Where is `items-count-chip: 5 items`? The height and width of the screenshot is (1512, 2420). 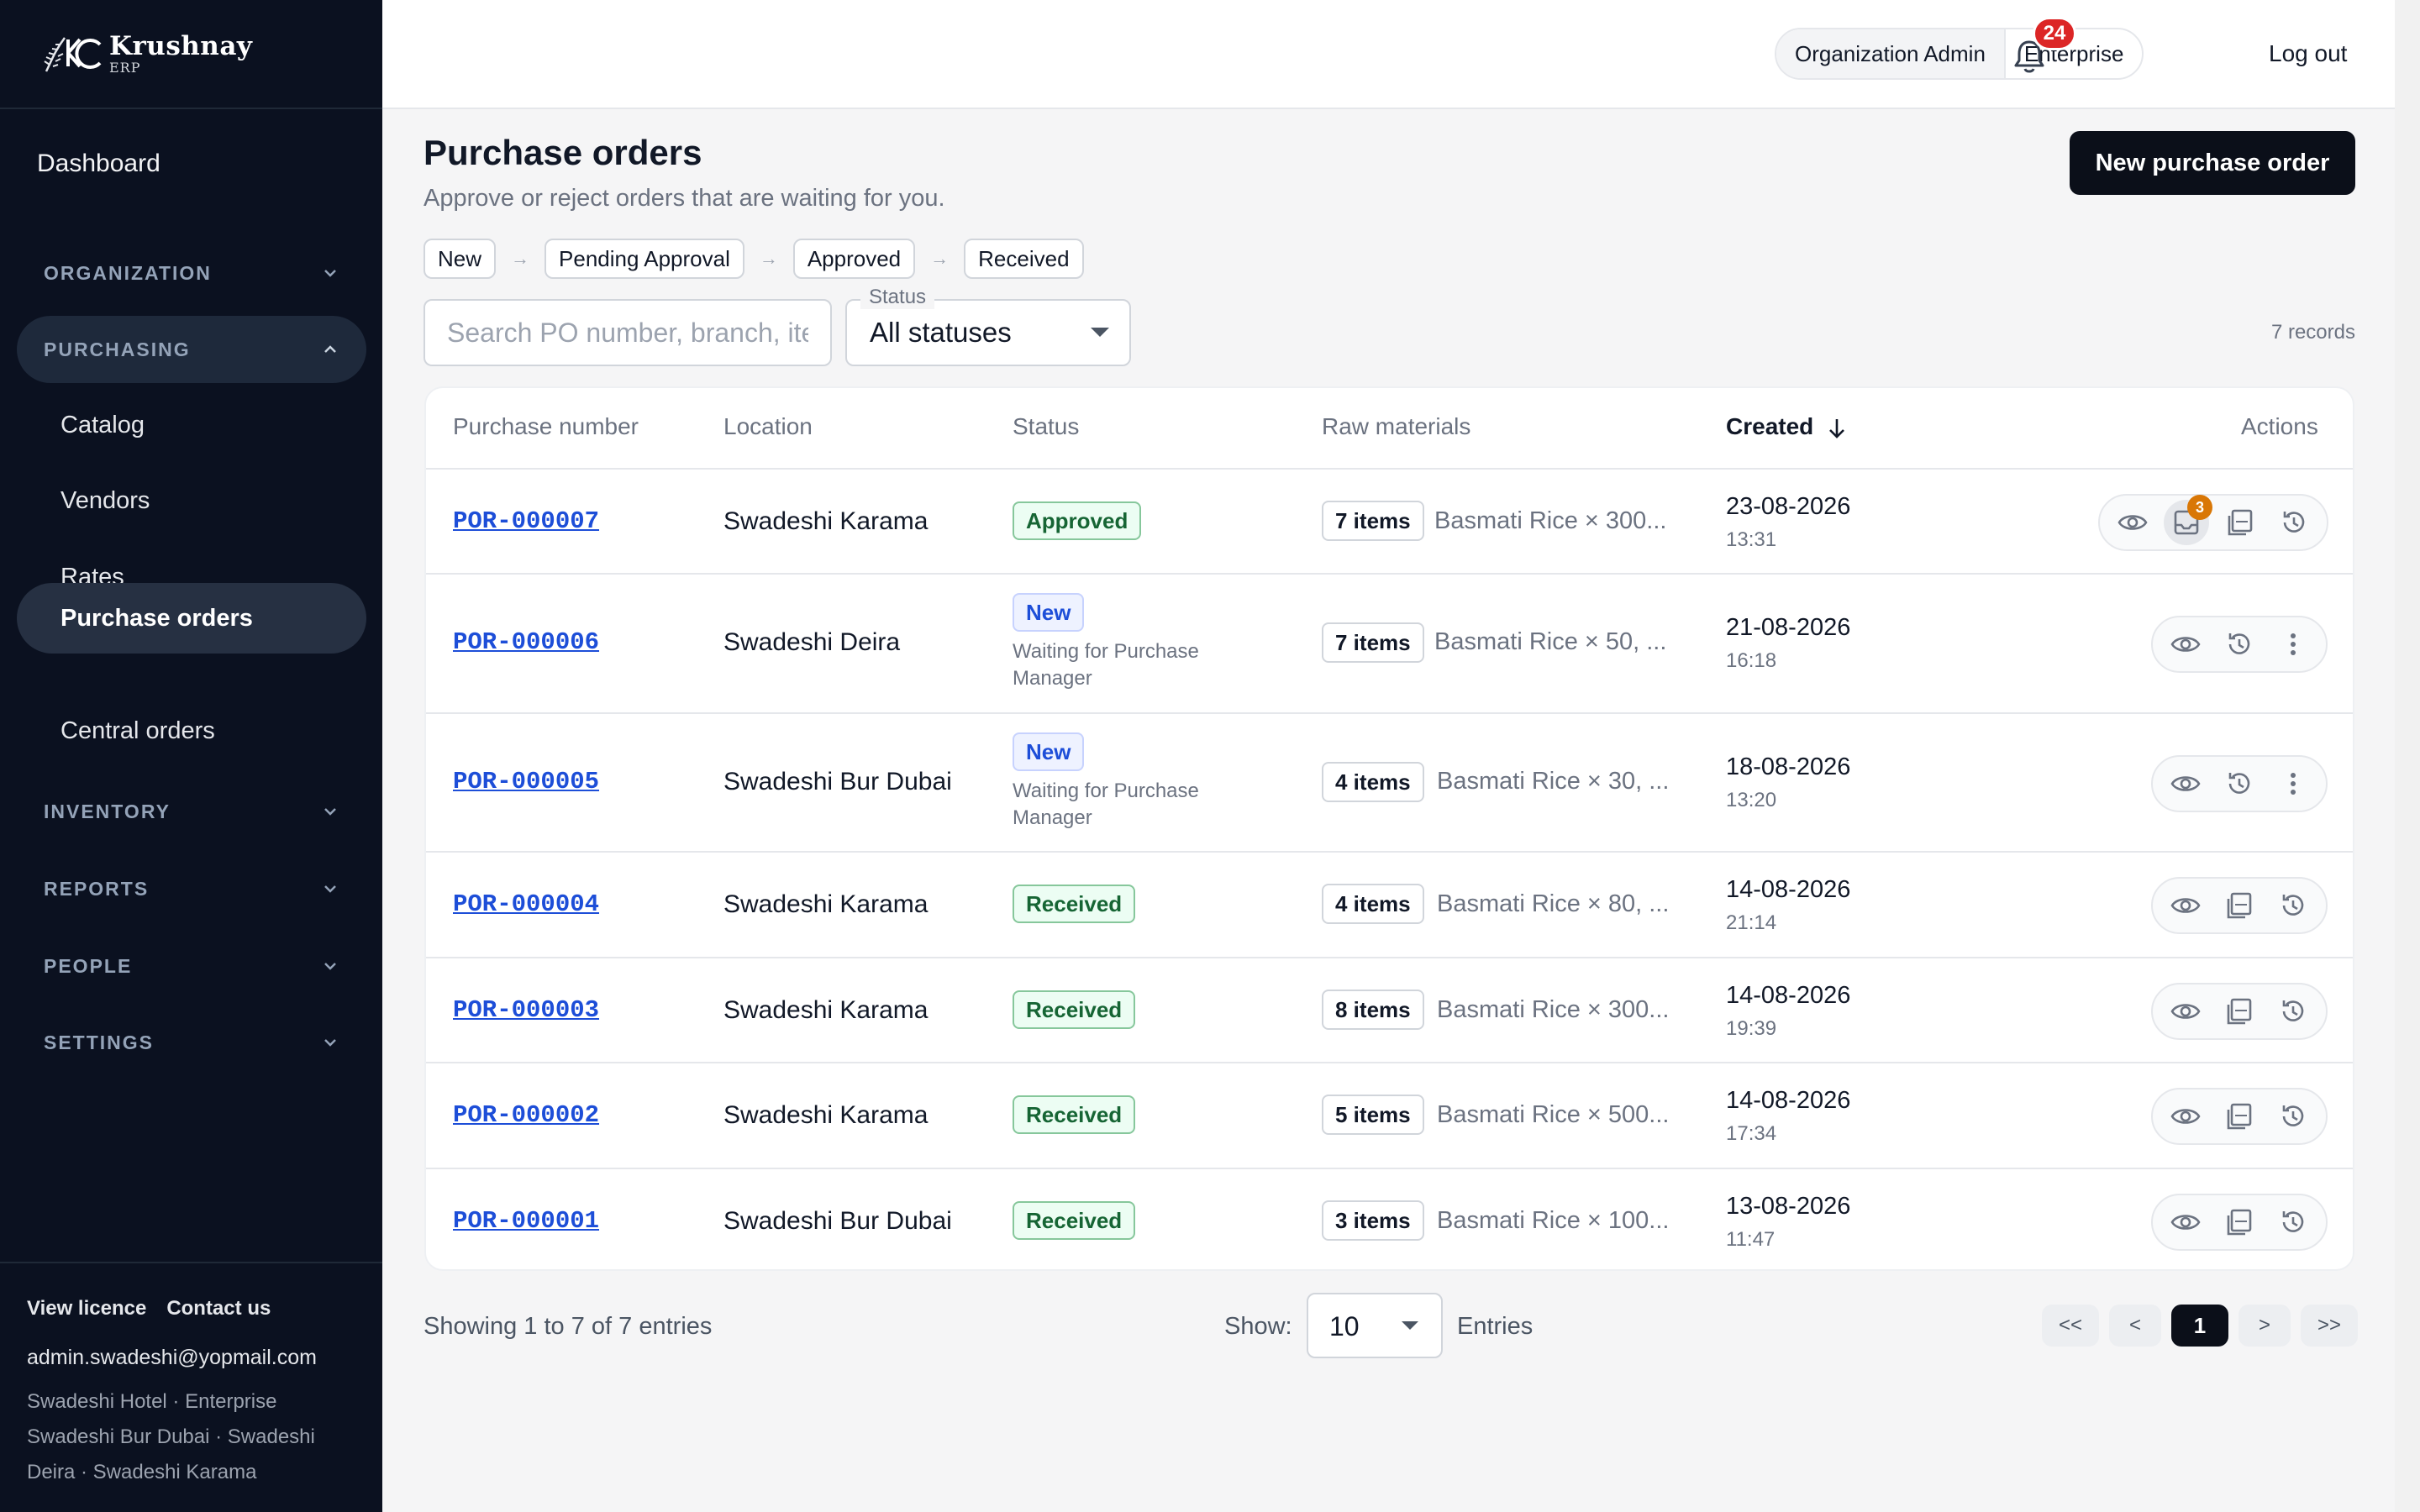 items-count-chip: 5 items is located at coordinates (1373, 1115).